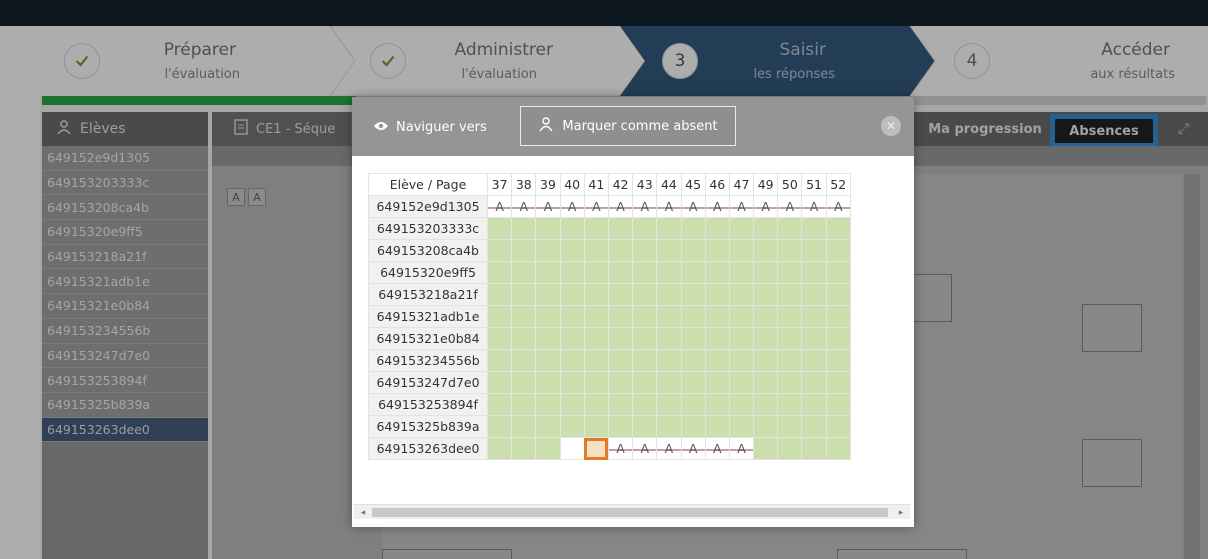  I want to click on grid-page-header: 45, so click(693, 184).